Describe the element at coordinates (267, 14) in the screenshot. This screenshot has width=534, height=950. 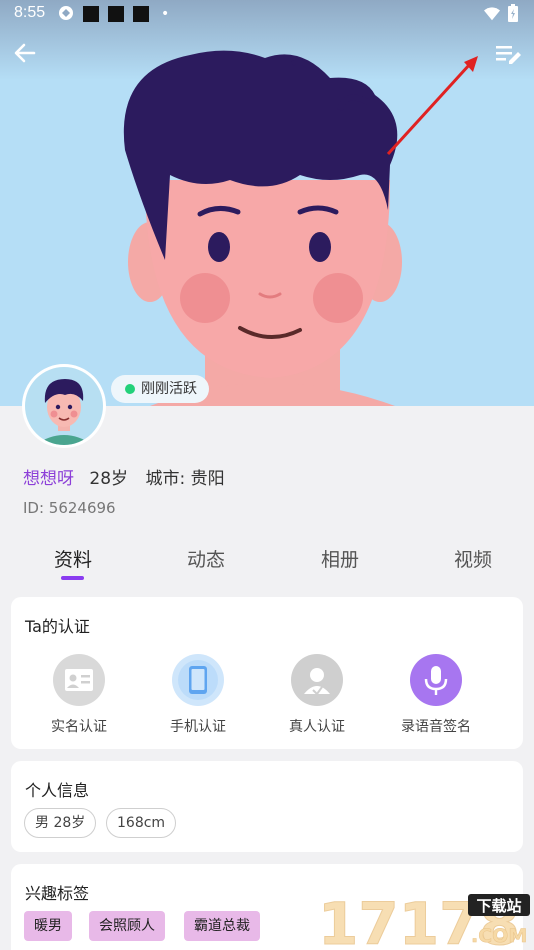
I see `status-bar: 8:55 •` at that location.